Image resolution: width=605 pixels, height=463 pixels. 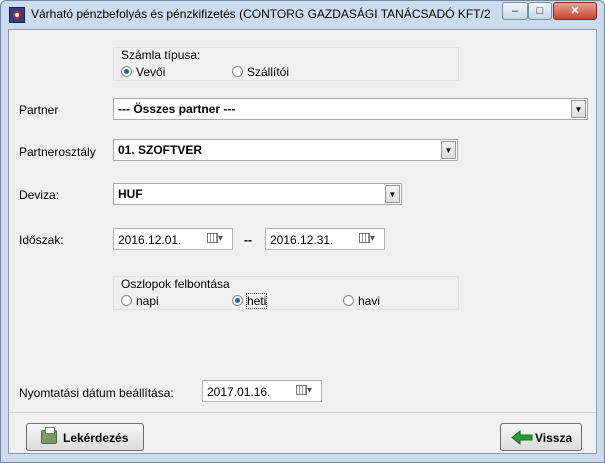 I want to click on query-button: Lekérdezés, so click(x=85, y=437).